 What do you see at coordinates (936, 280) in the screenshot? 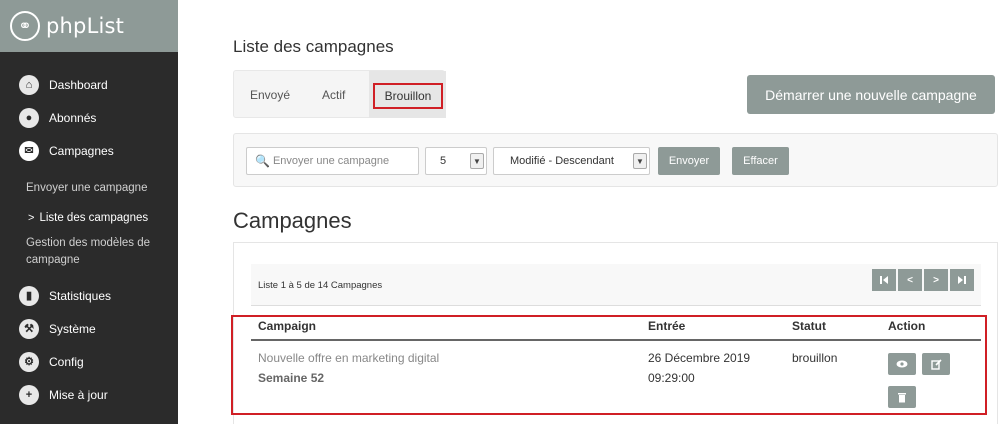
I see `next-page-button: >` at bounding box center [936, 280].